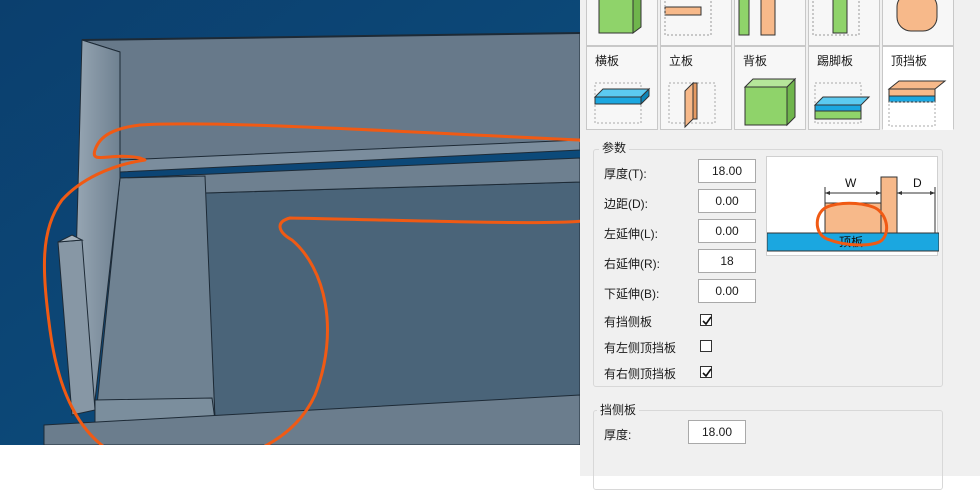 The width and height of the screenshot is (980, 490). Describe the element at coordinates (618, 435) in the screenshot. I see `side-thickness-label: 厚度:` at that location.